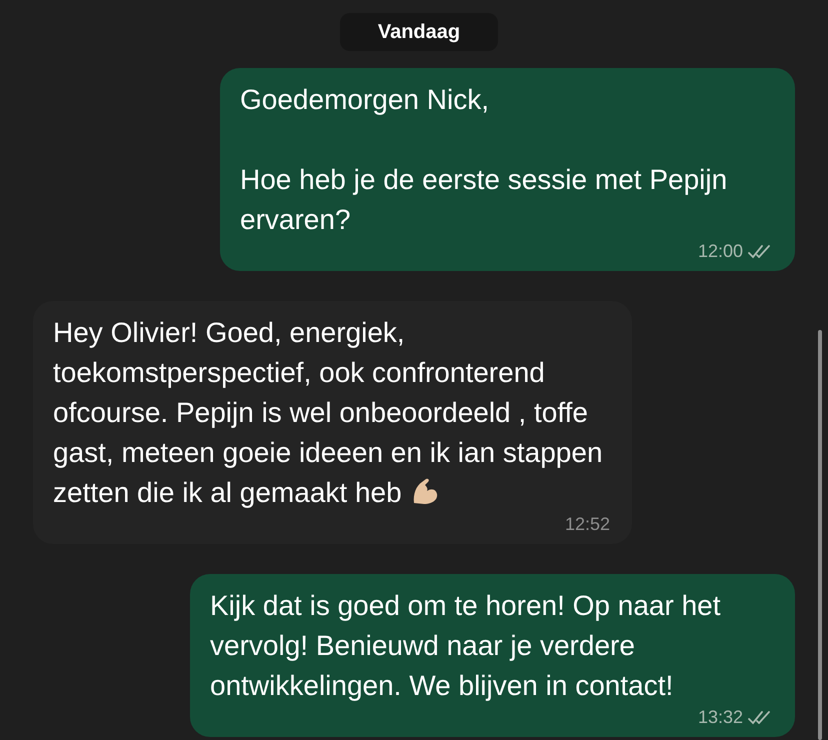  What do you see at coordinates (587, 524) in the screenshot?
I see `message-time: 12:52` at bounding box center [587, 524].